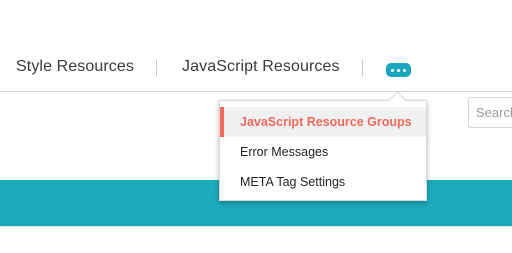 This screenshot has height=253, width=512. I want to click on menu-item-error-messages: Error Messages, so click(323, 152).